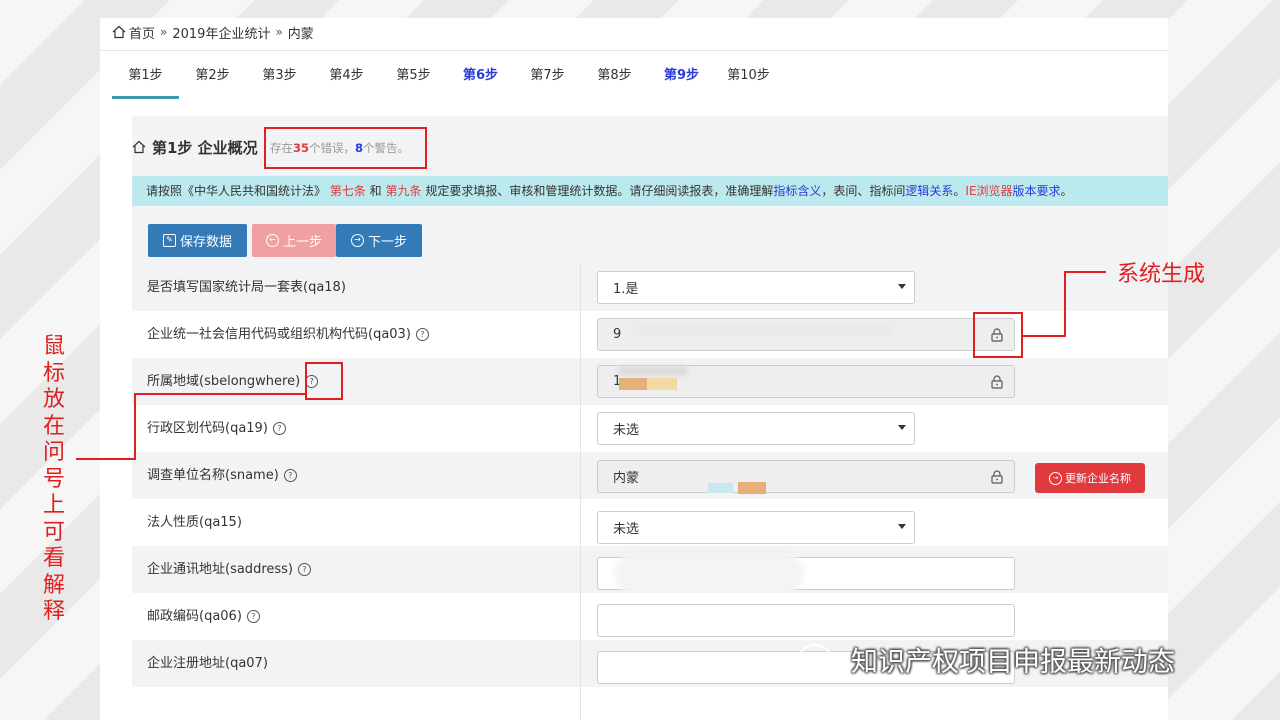 The image size is (1280, 720). I want to click on tab-step-5: 第5步, so click(413, 78).